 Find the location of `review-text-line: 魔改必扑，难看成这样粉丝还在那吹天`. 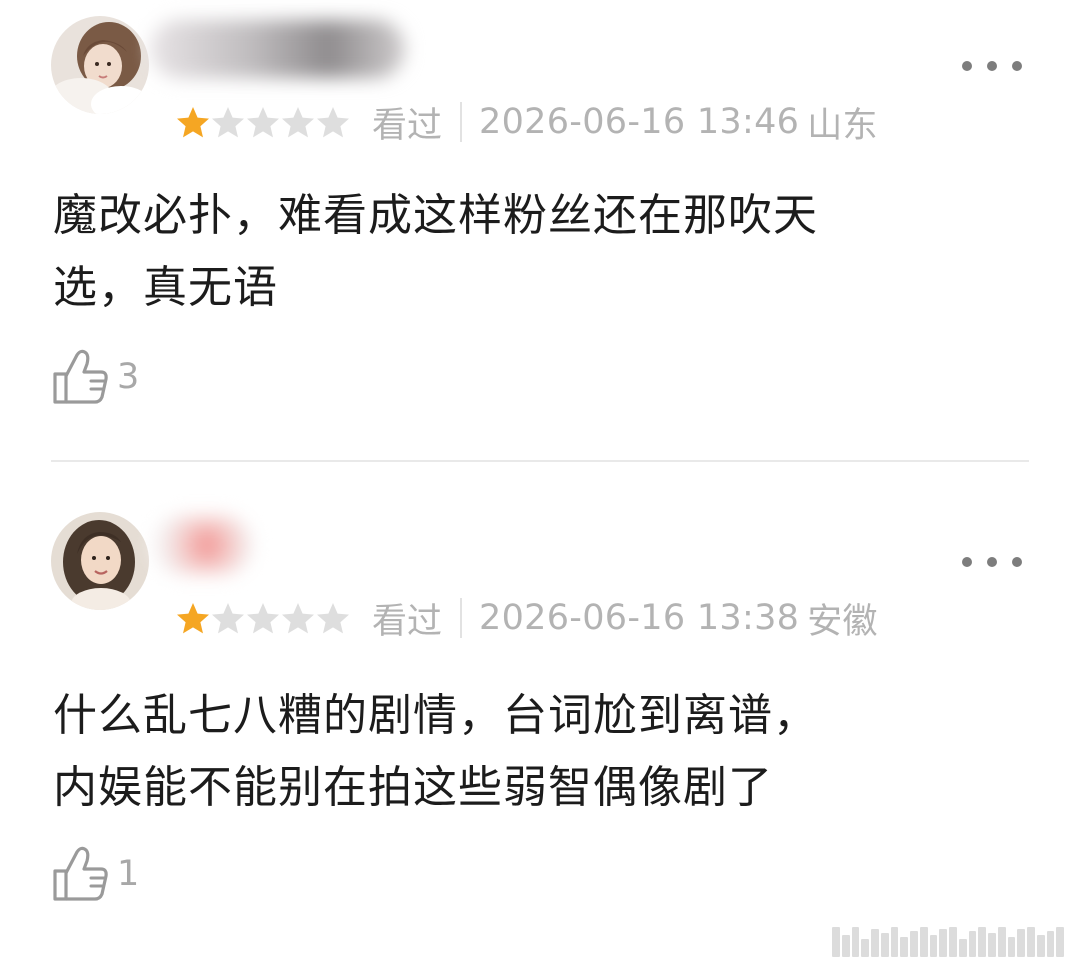

review-text-line: 魔改必扑，难看成这样粉丝还在那吹天 is located at coordinates (435, 215).